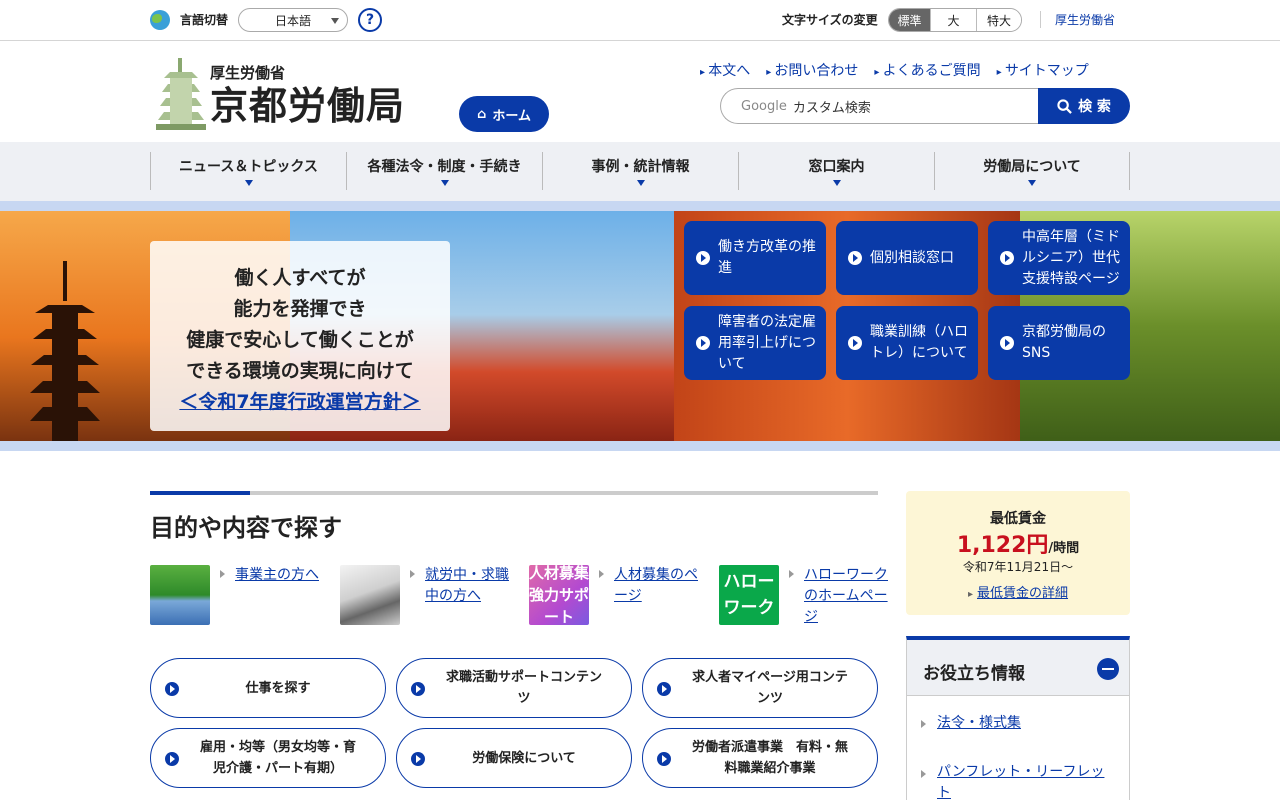  I want to click on pill-job-search-support: 求職活動サポートコンテンツ, so click(514, 688).